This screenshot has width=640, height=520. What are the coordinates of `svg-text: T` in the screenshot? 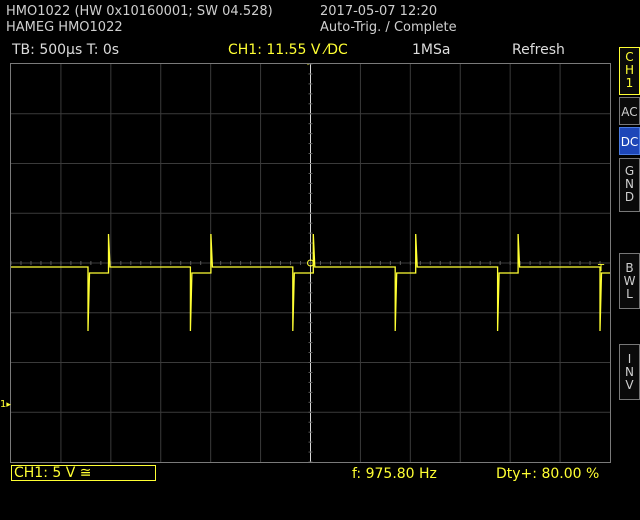 It's located at (601, 268).